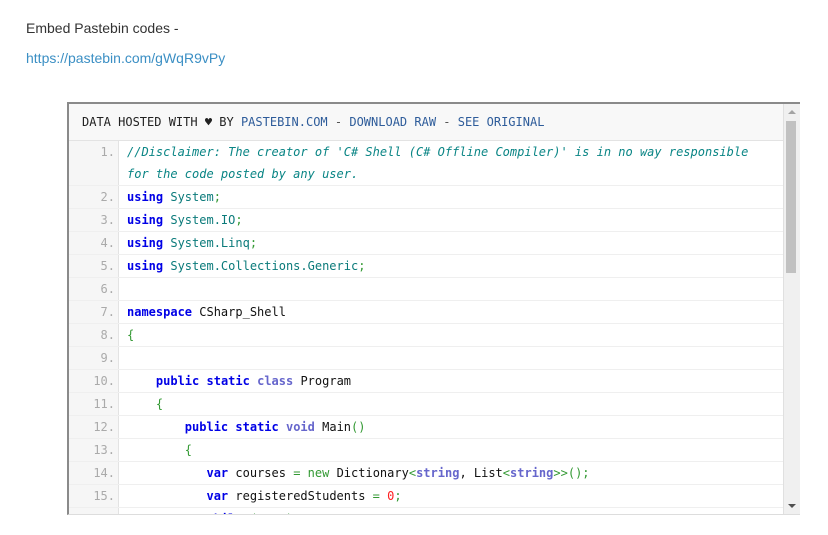 The image size is (828, 535). Describe the element at coordinates (426, 511) in the screenshot. I see `code-line: 16. while (true)` at that location.